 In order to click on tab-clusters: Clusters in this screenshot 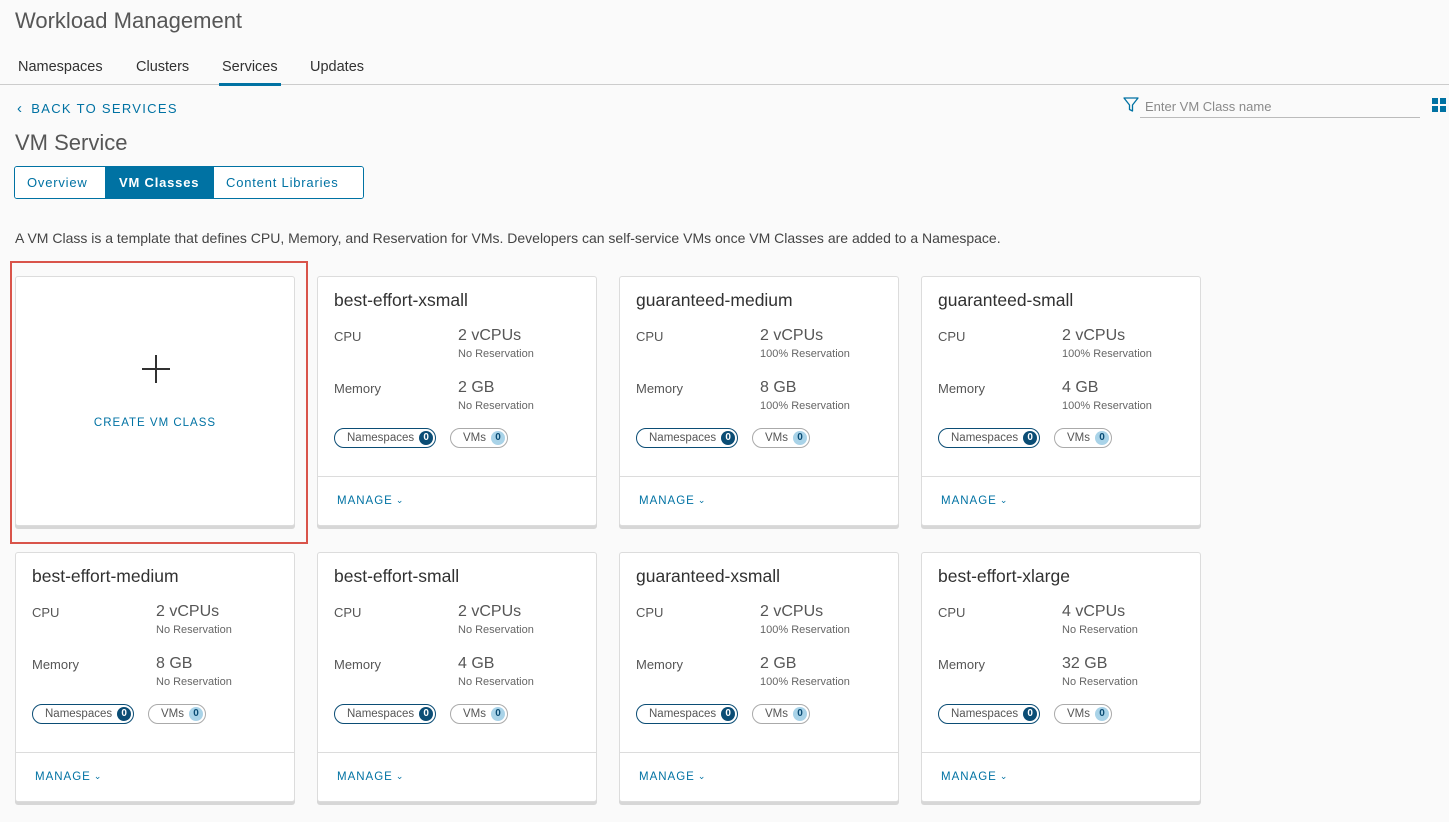, I will do `click(162, 67)`.